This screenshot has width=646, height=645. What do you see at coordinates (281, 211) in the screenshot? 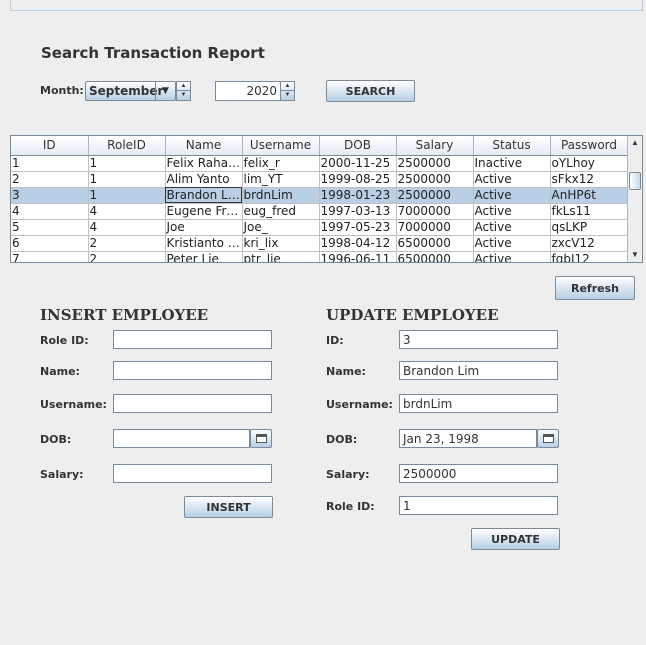
I see `table-cell: eug_fred` at bounding box center [281, 211].